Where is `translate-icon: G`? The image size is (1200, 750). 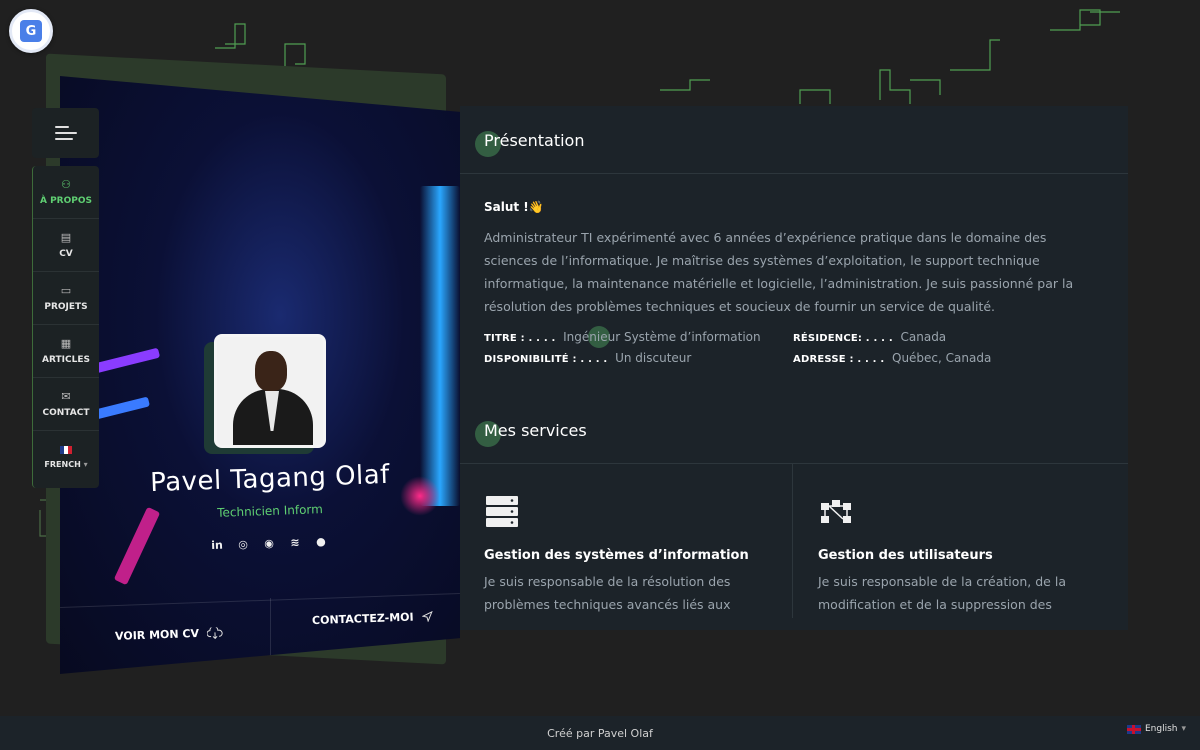
translate-icon: G is located at coordinates (31, 31).